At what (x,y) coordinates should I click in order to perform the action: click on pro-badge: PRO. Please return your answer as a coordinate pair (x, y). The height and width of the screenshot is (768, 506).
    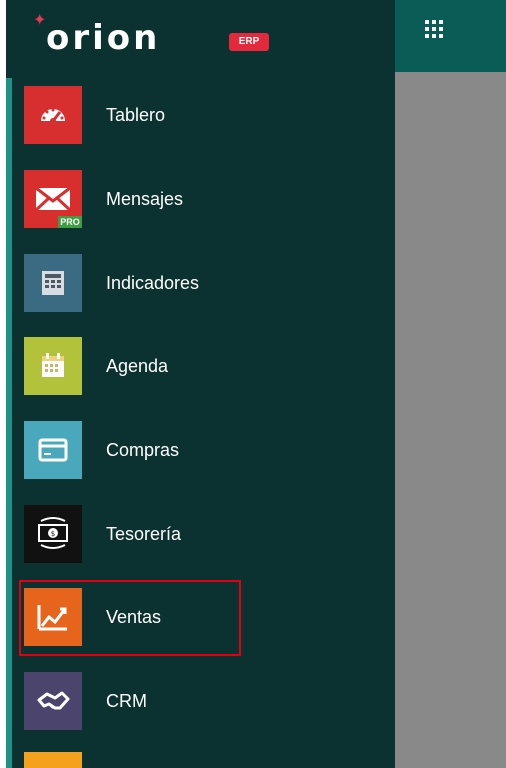
    Looking at the image, I should click on (70, 222).